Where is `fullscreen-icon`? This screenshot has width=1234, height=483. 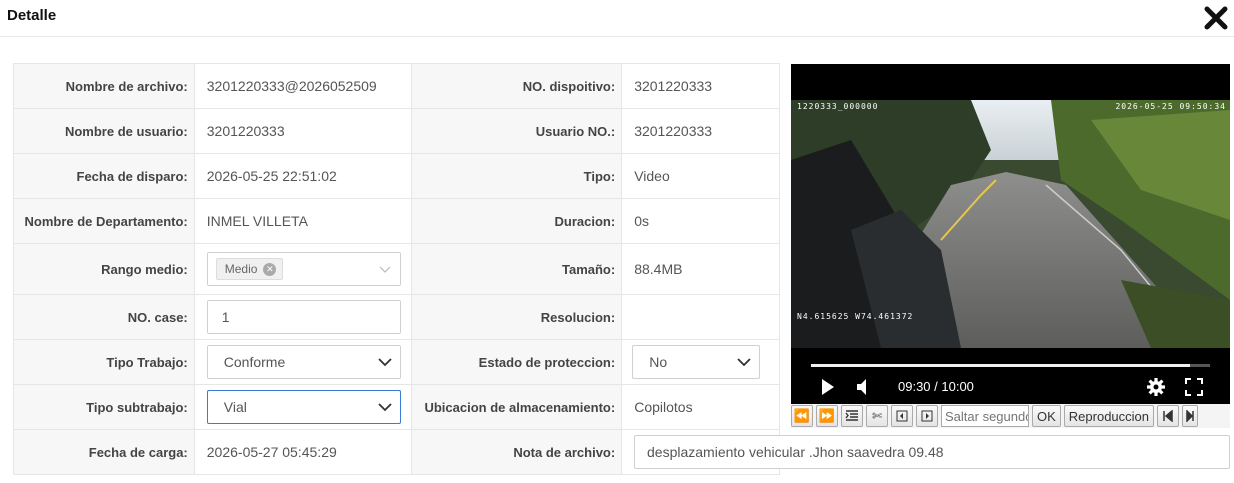
fullscreen-icon is located at coordinates (1194, 387).